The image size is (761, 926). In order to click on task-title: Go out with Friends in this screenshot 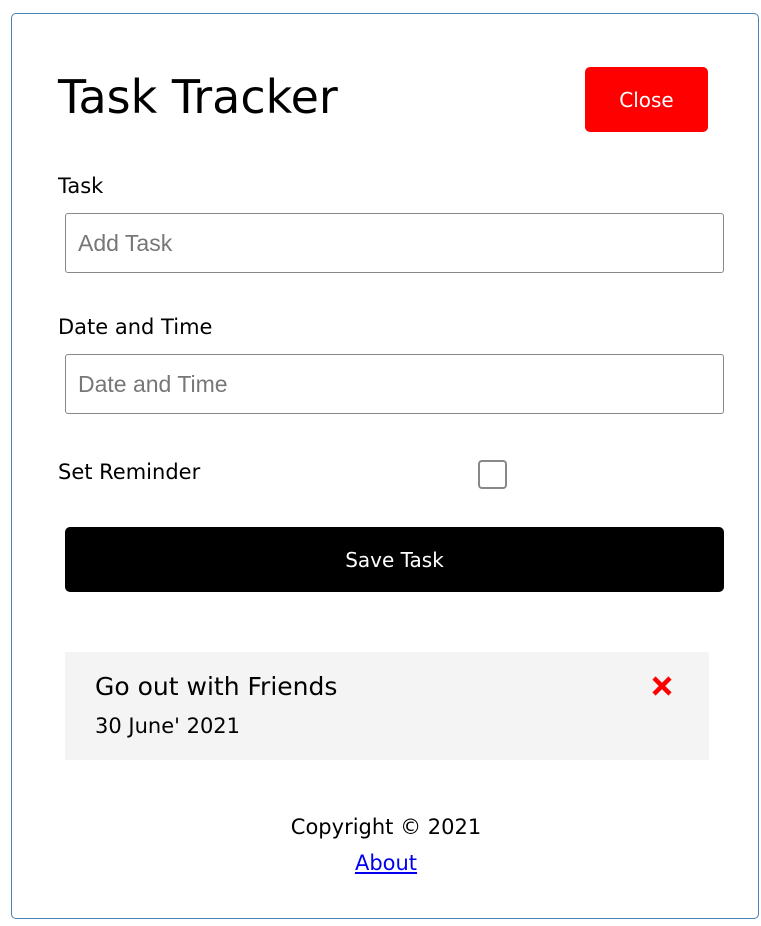, I will do `click(216, 686)`.